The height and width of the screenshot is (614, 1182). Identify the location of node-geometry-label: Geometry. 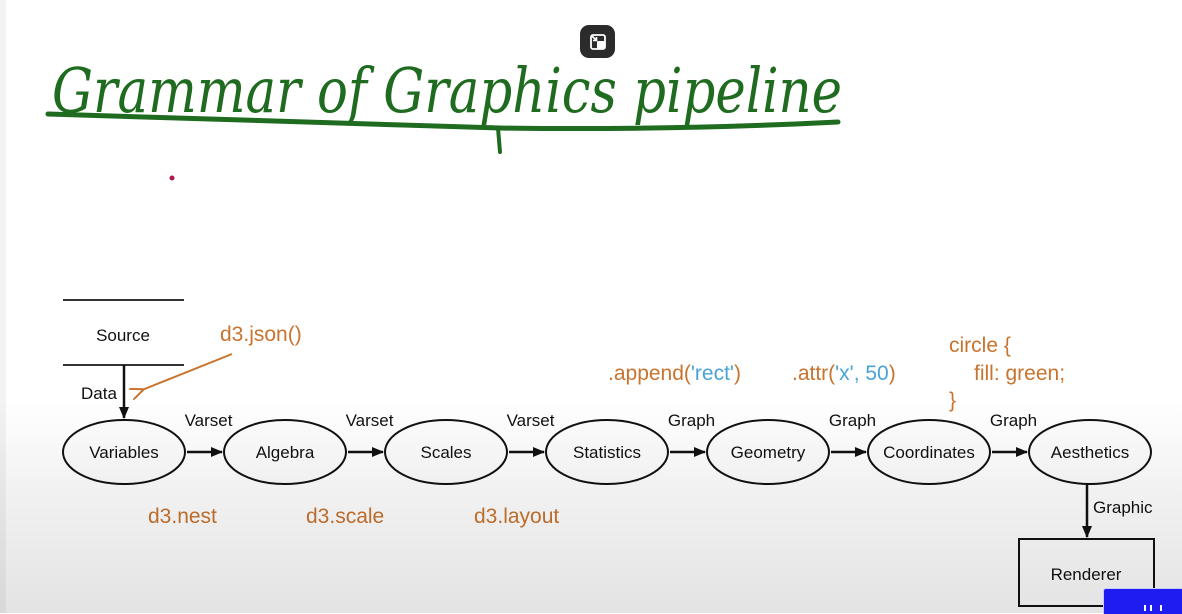
(768, 452).